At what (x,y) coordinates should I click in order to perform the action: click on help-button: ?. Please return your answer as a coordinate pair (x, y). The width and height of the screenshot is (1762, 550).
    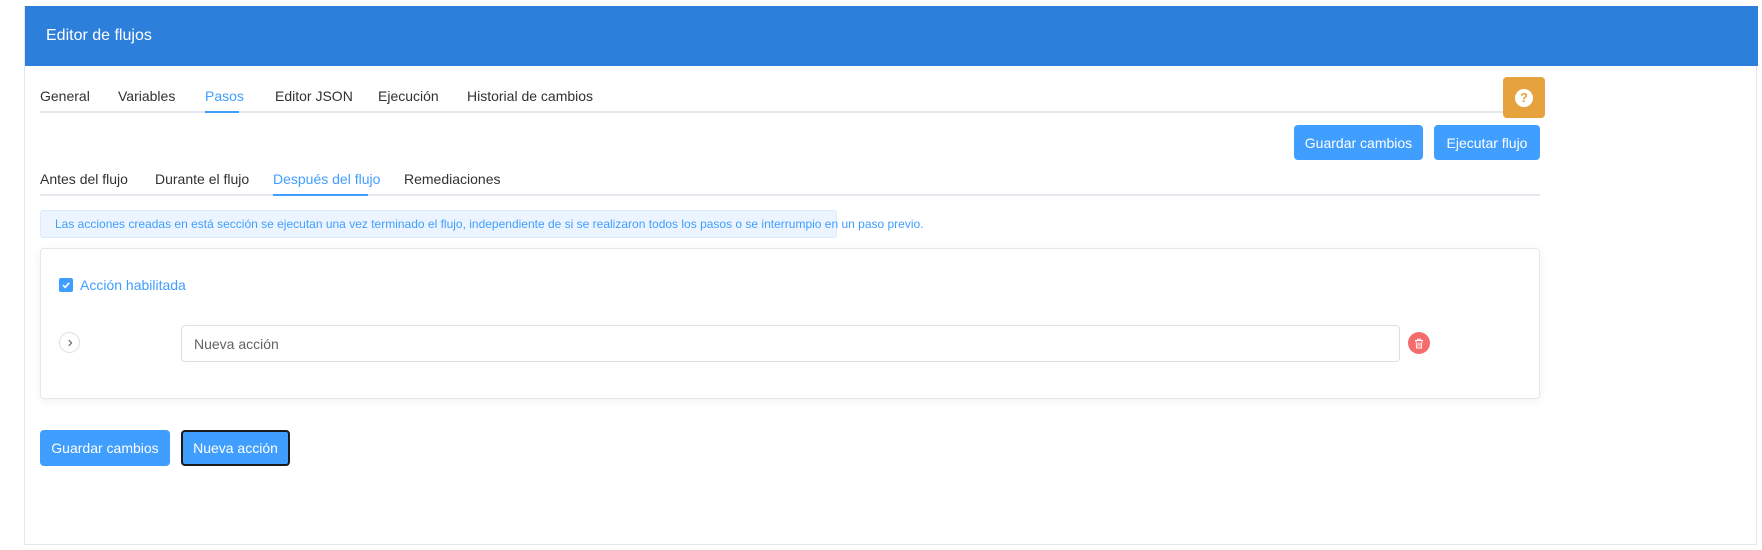
    Looking at the image, I should click on (1524, 97).